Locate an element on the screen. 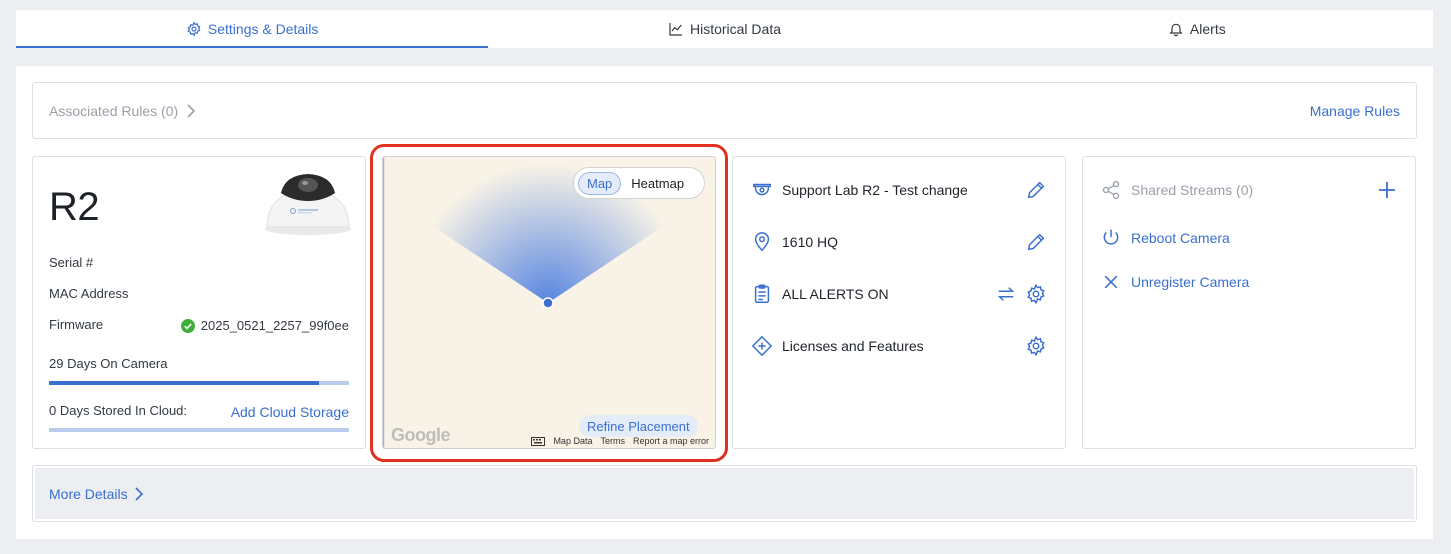 The width and height of the screenshot is (1451, 554). add-cloud-storage-link: Add Cloud Storage is located at coordinates (290, 412).